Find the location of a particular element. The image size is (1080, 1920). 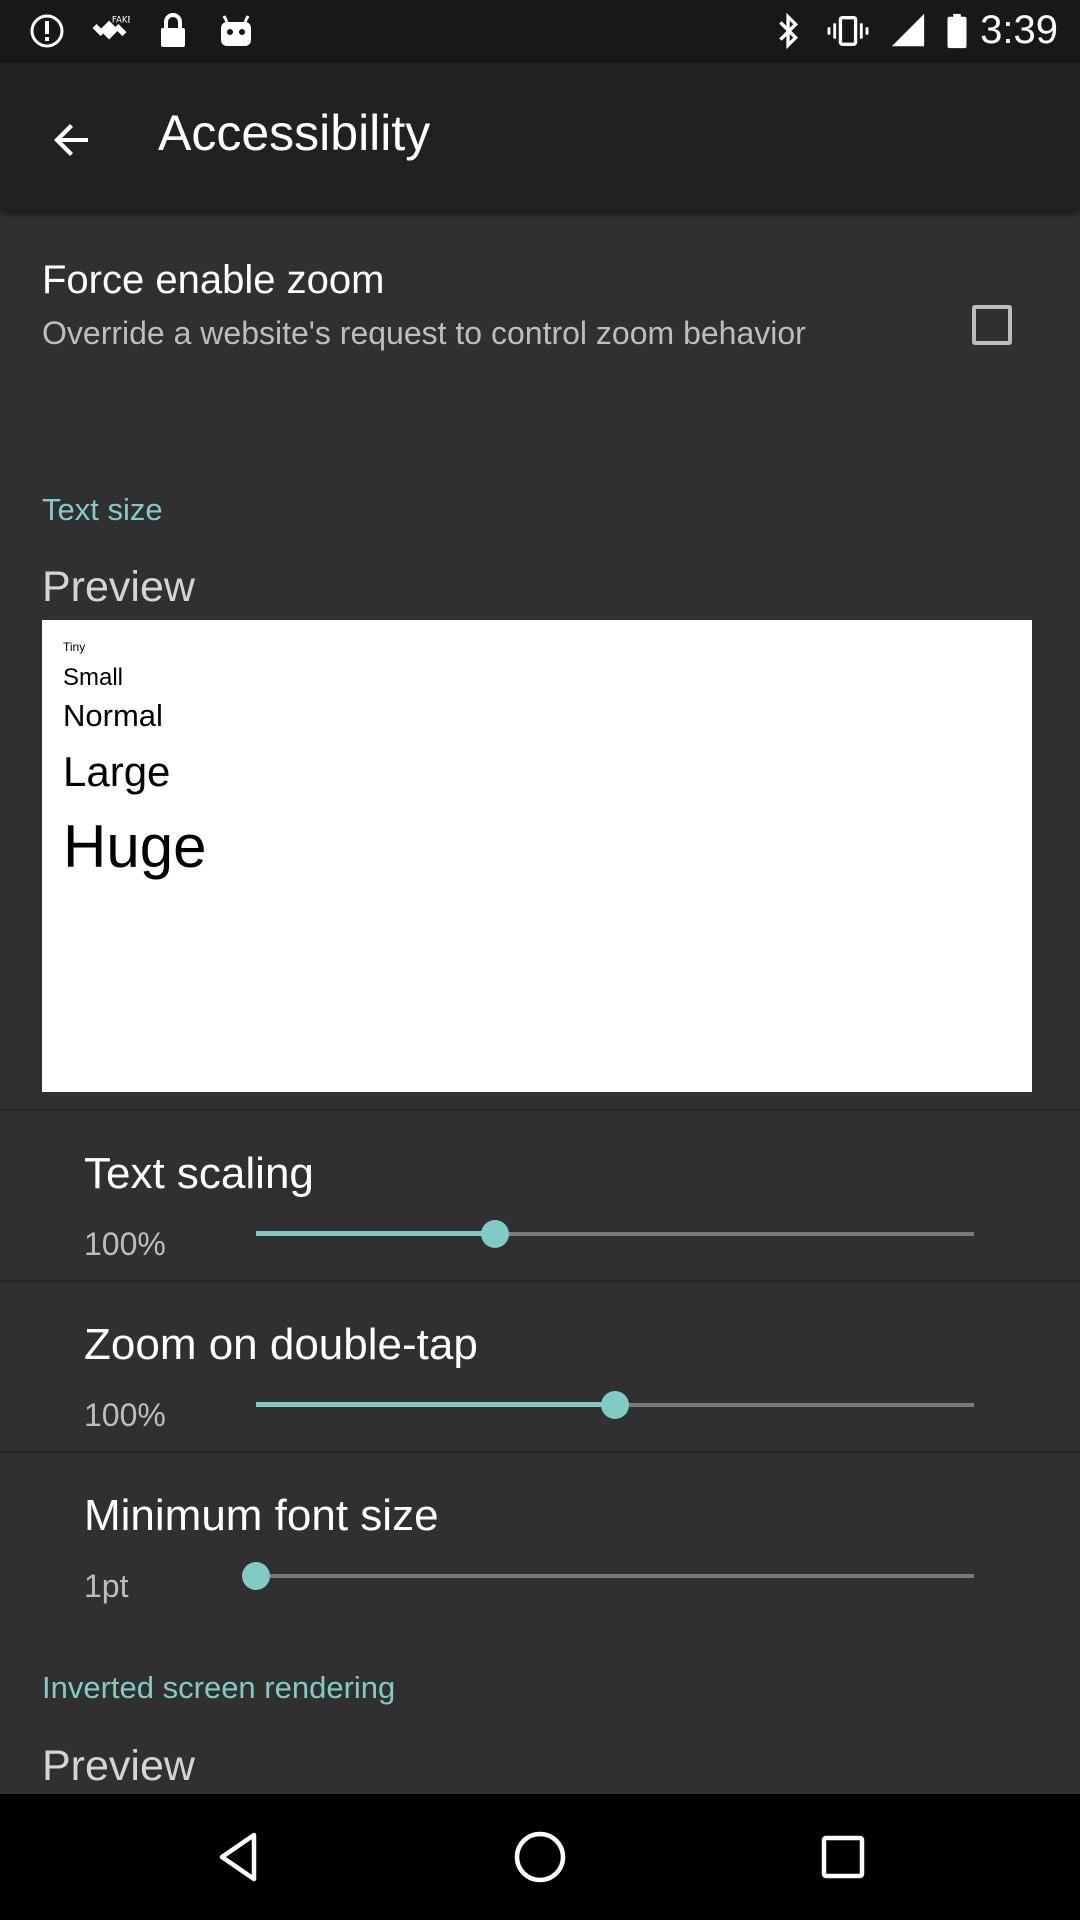

preview-sample-tiny: Tiny is located at coordinates (74, 647).